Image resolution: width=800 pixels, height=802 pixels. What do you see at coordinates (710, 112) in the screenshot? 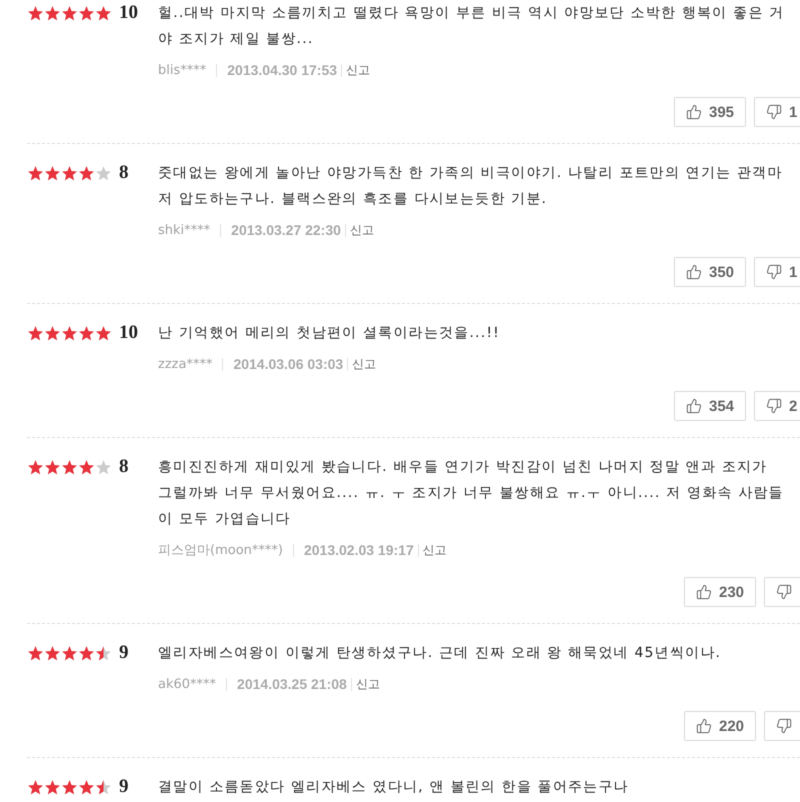
I see `like-button: 395` at bounding box center [710, 112].